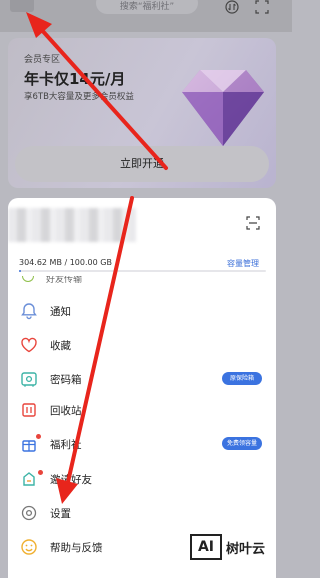 The width and height of the screenshot is (320, 578). Describe the element at coordinates (72, 225) in the screenshot. I see `blurred-username` at that location.